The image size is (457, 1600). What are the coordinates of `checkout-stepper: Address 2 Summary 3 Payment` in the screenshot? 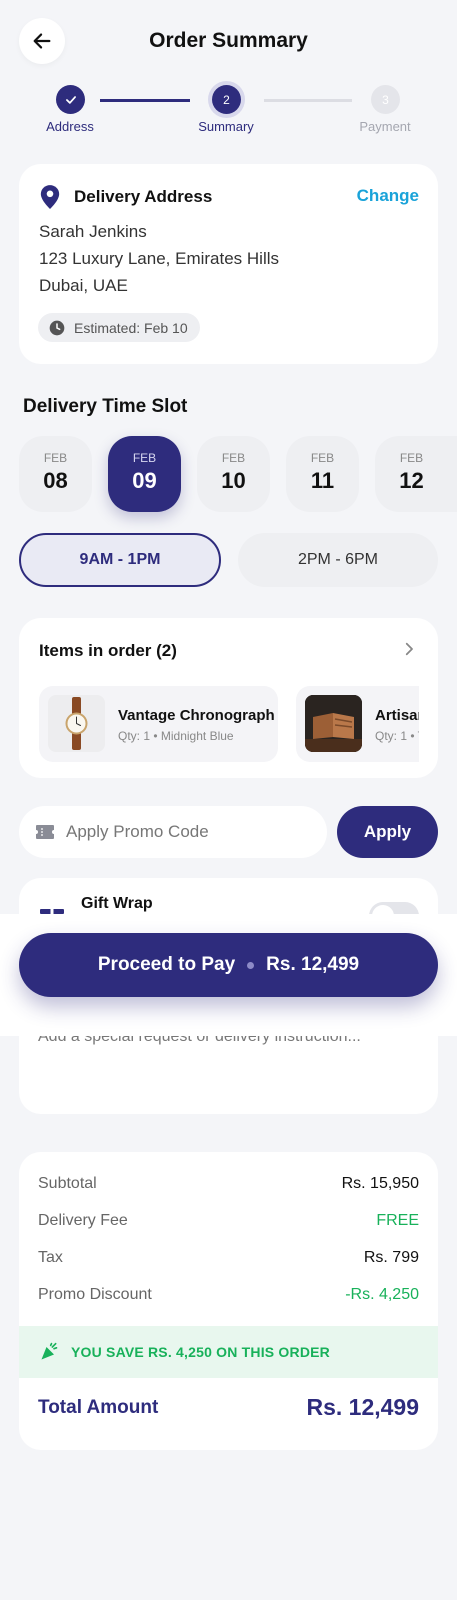 It's located at (228, 110).